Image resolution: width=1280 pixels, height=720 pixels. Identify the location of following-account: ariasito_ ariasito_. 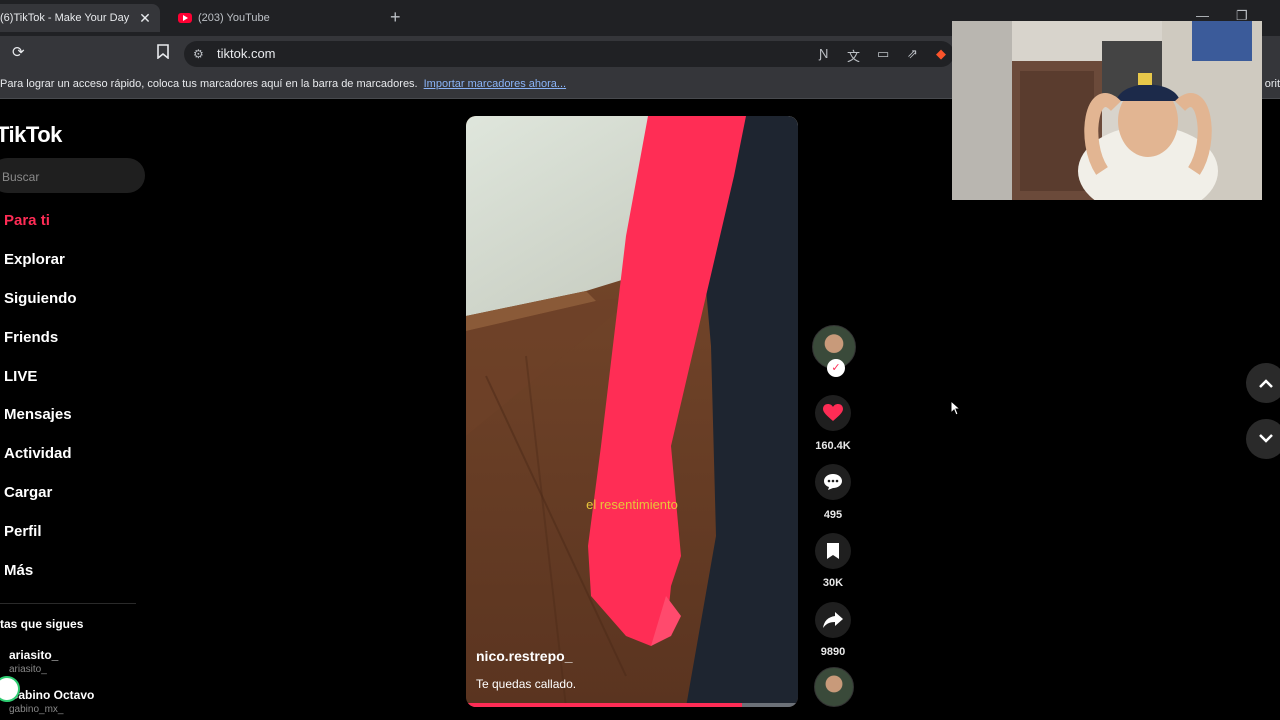
(33, 661).